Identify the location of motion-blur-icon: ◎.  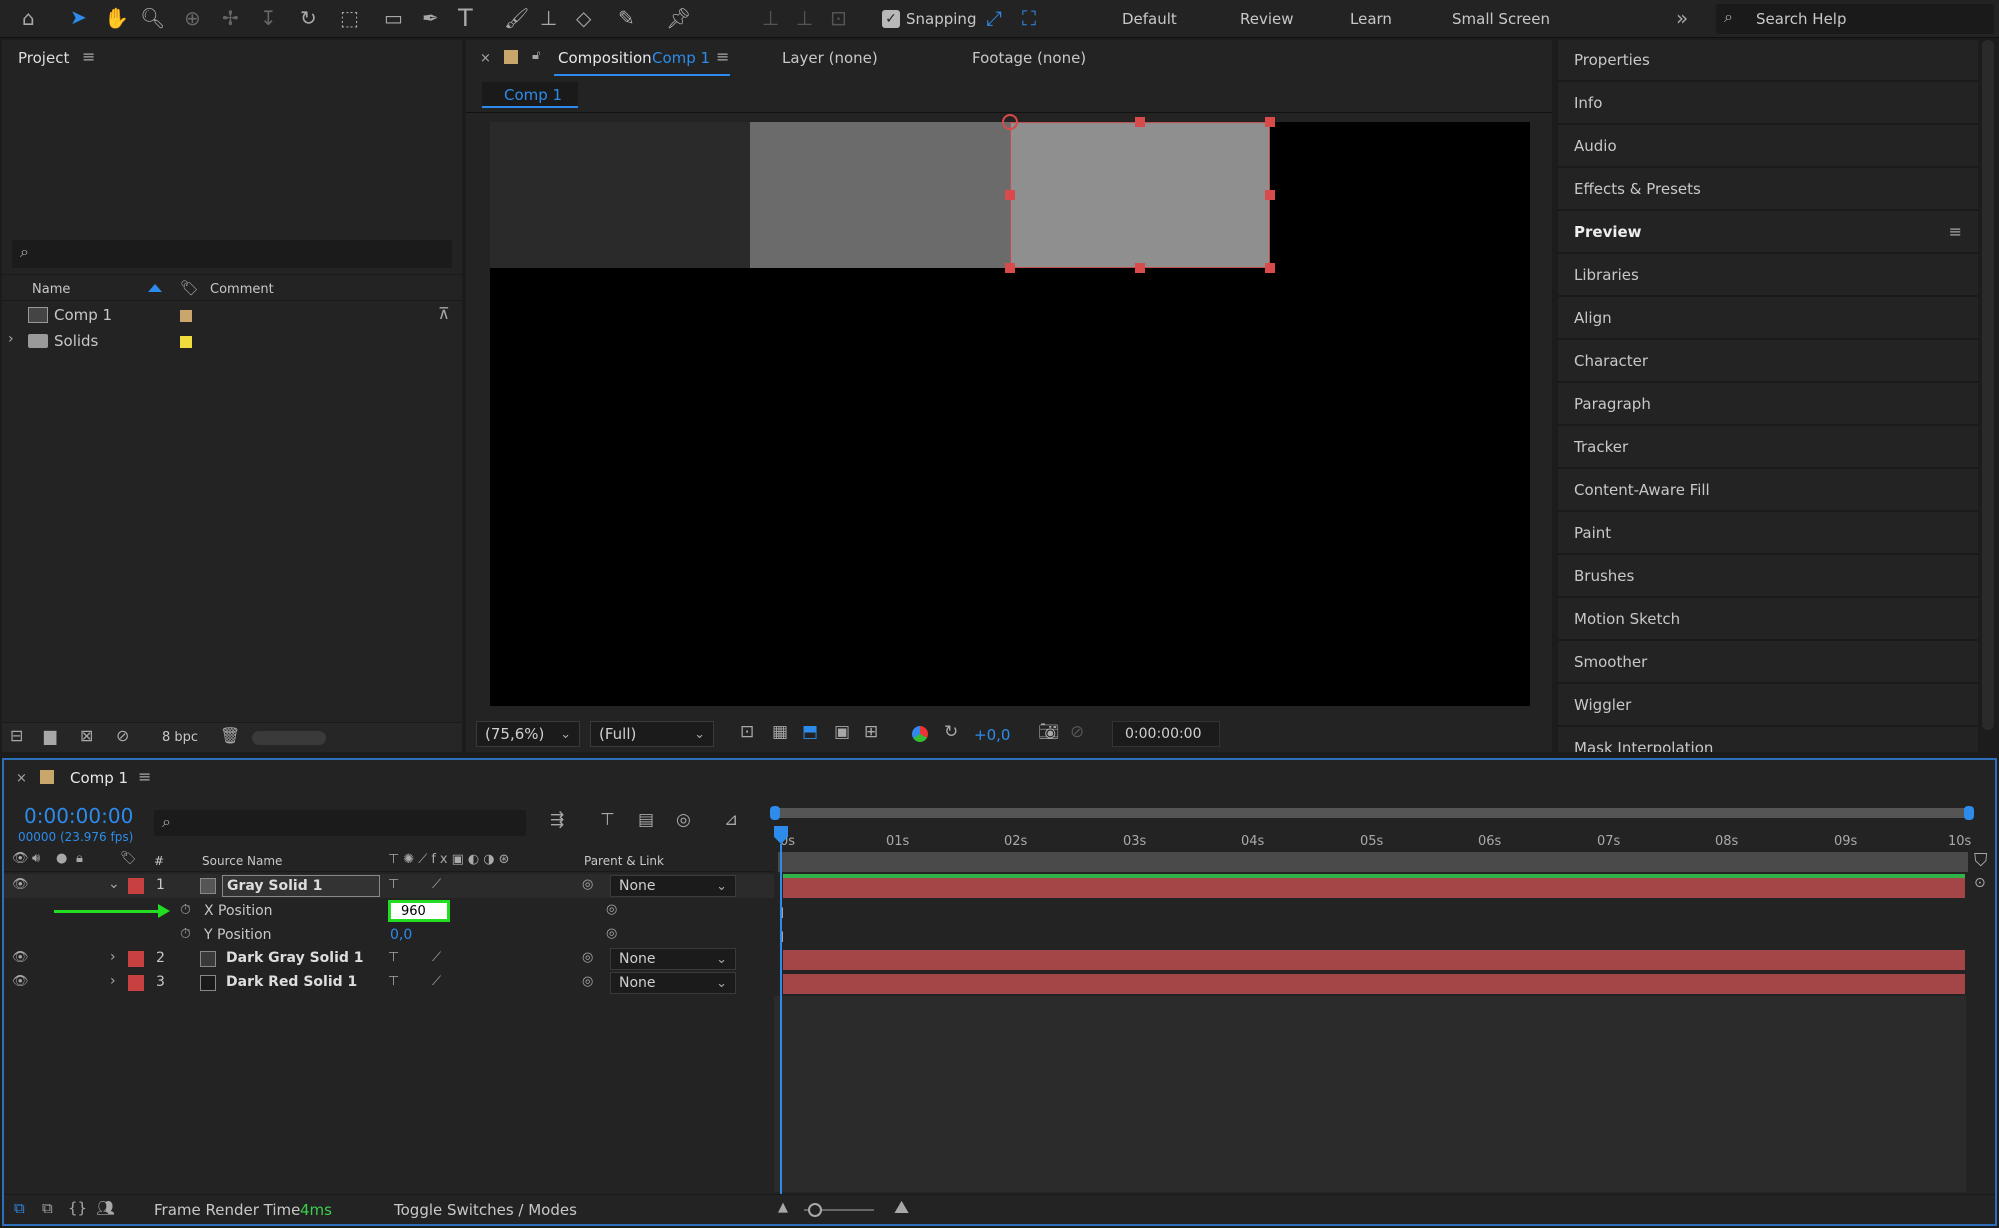
(683, 820).